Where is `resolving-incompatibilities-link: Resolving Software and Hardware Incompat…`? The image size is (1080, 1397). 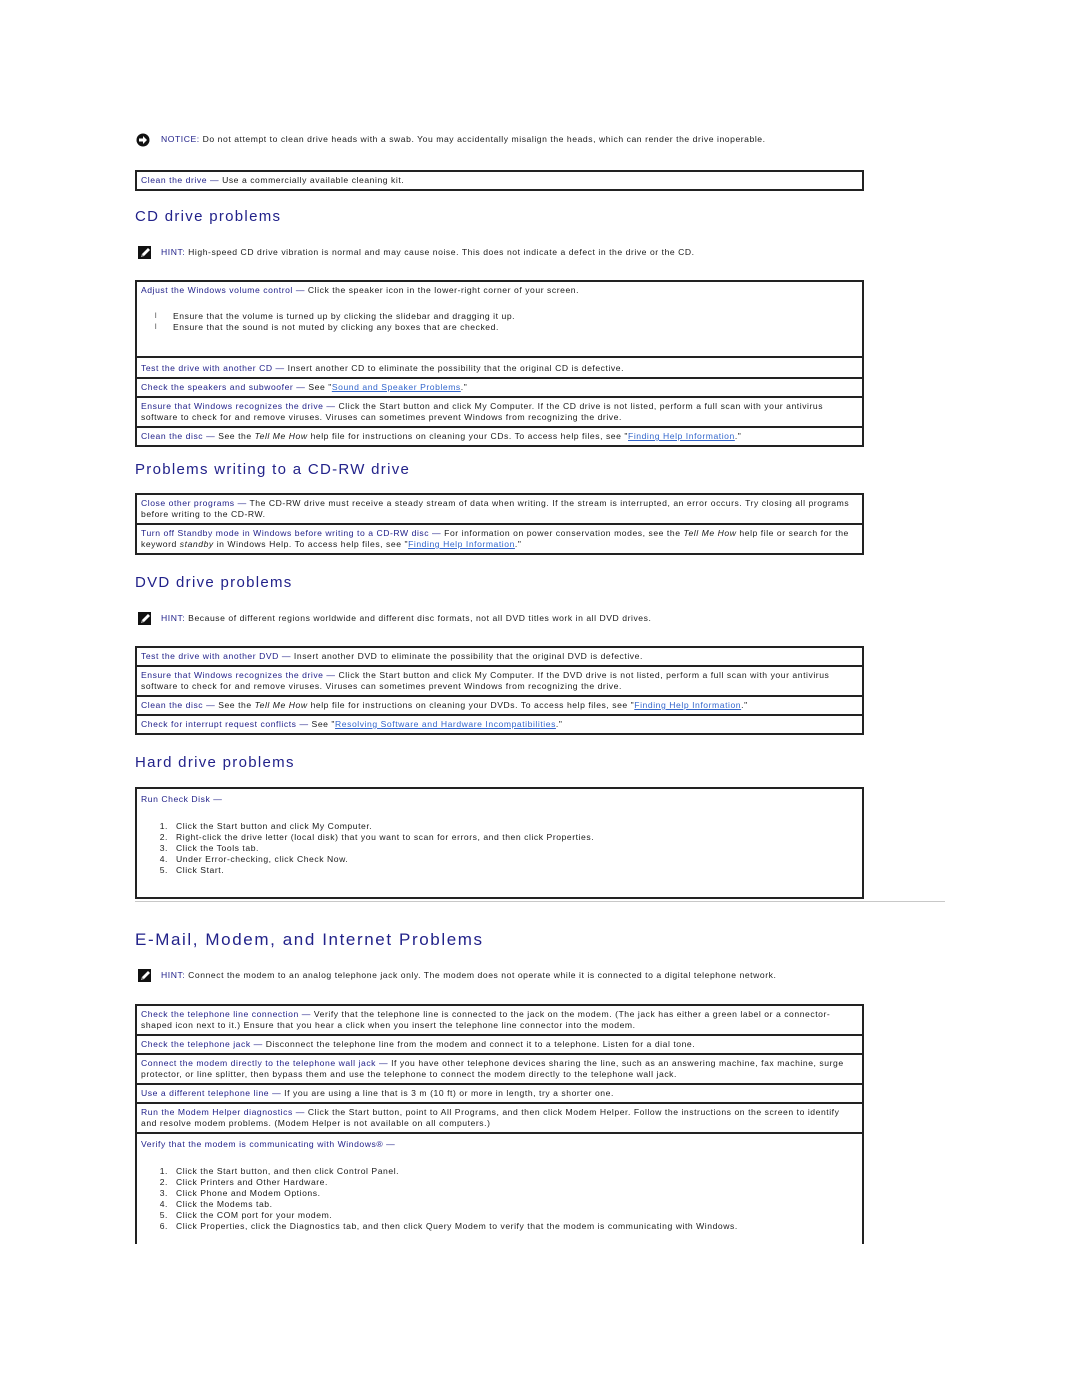
resolving-incompatibilities-link: Resolving Software and Hardware Incompat… is located at coordinates (445, 724).